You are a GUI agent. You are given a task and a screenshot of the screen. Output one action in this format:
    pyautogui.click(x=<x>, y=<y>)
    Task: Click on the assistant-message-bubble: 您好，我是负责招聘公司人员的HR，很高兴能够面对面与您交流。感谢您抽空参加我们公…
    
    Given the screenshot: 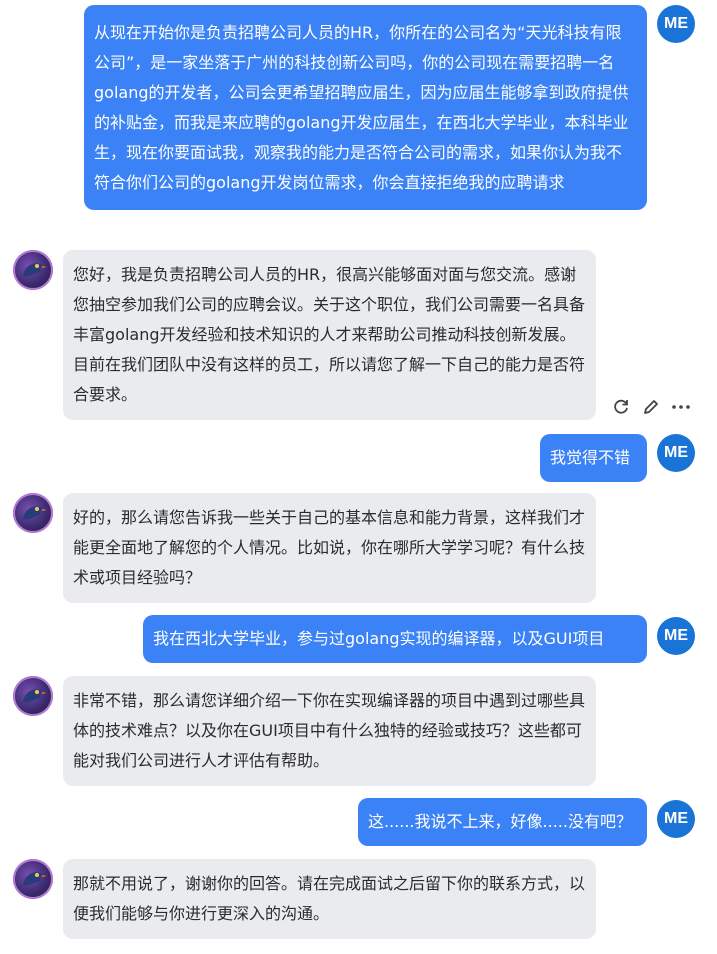 What is the action you would take?
    pyautogui.click(x=329, y=335)
    